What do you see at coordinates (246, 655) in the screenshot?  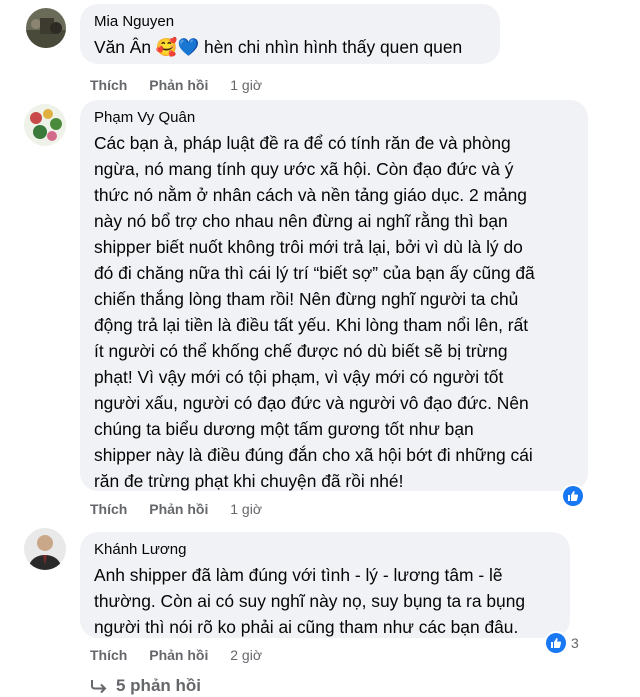 I see `timestamp: 2 giờ` at bounding box center [246, 655].